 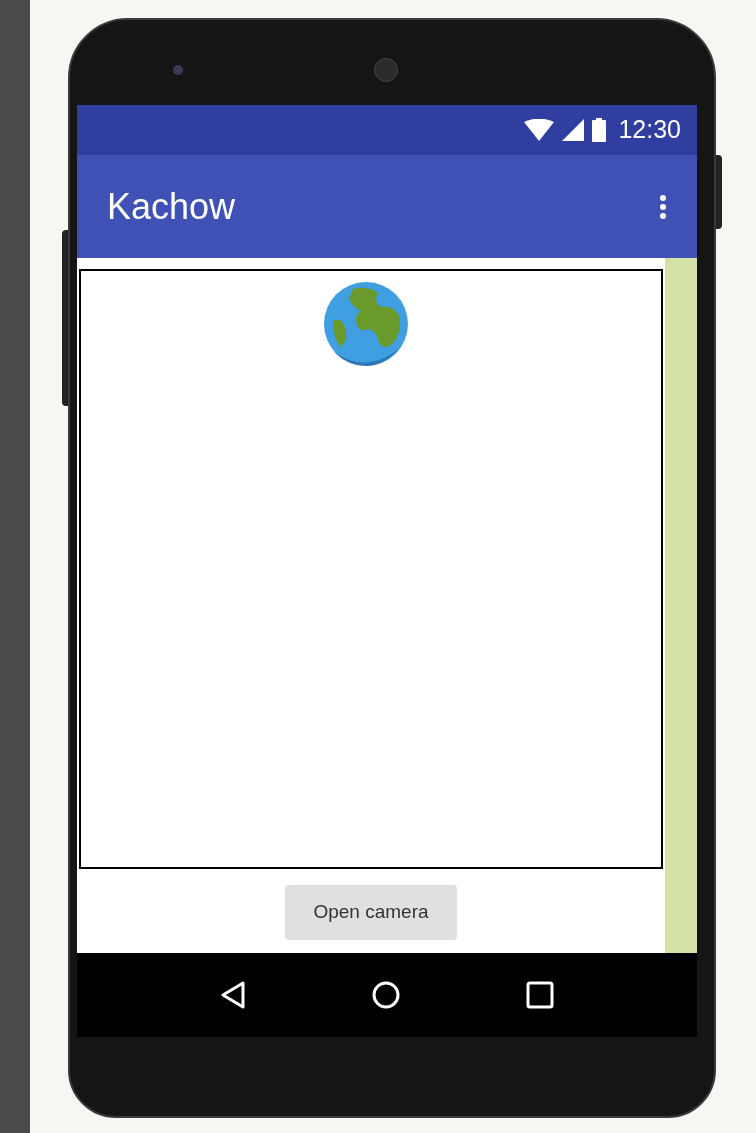 What do you see at coordinates (649, 130) in the screenshot?
I see `status-time: 12:30` at bounding box center [649, 130].